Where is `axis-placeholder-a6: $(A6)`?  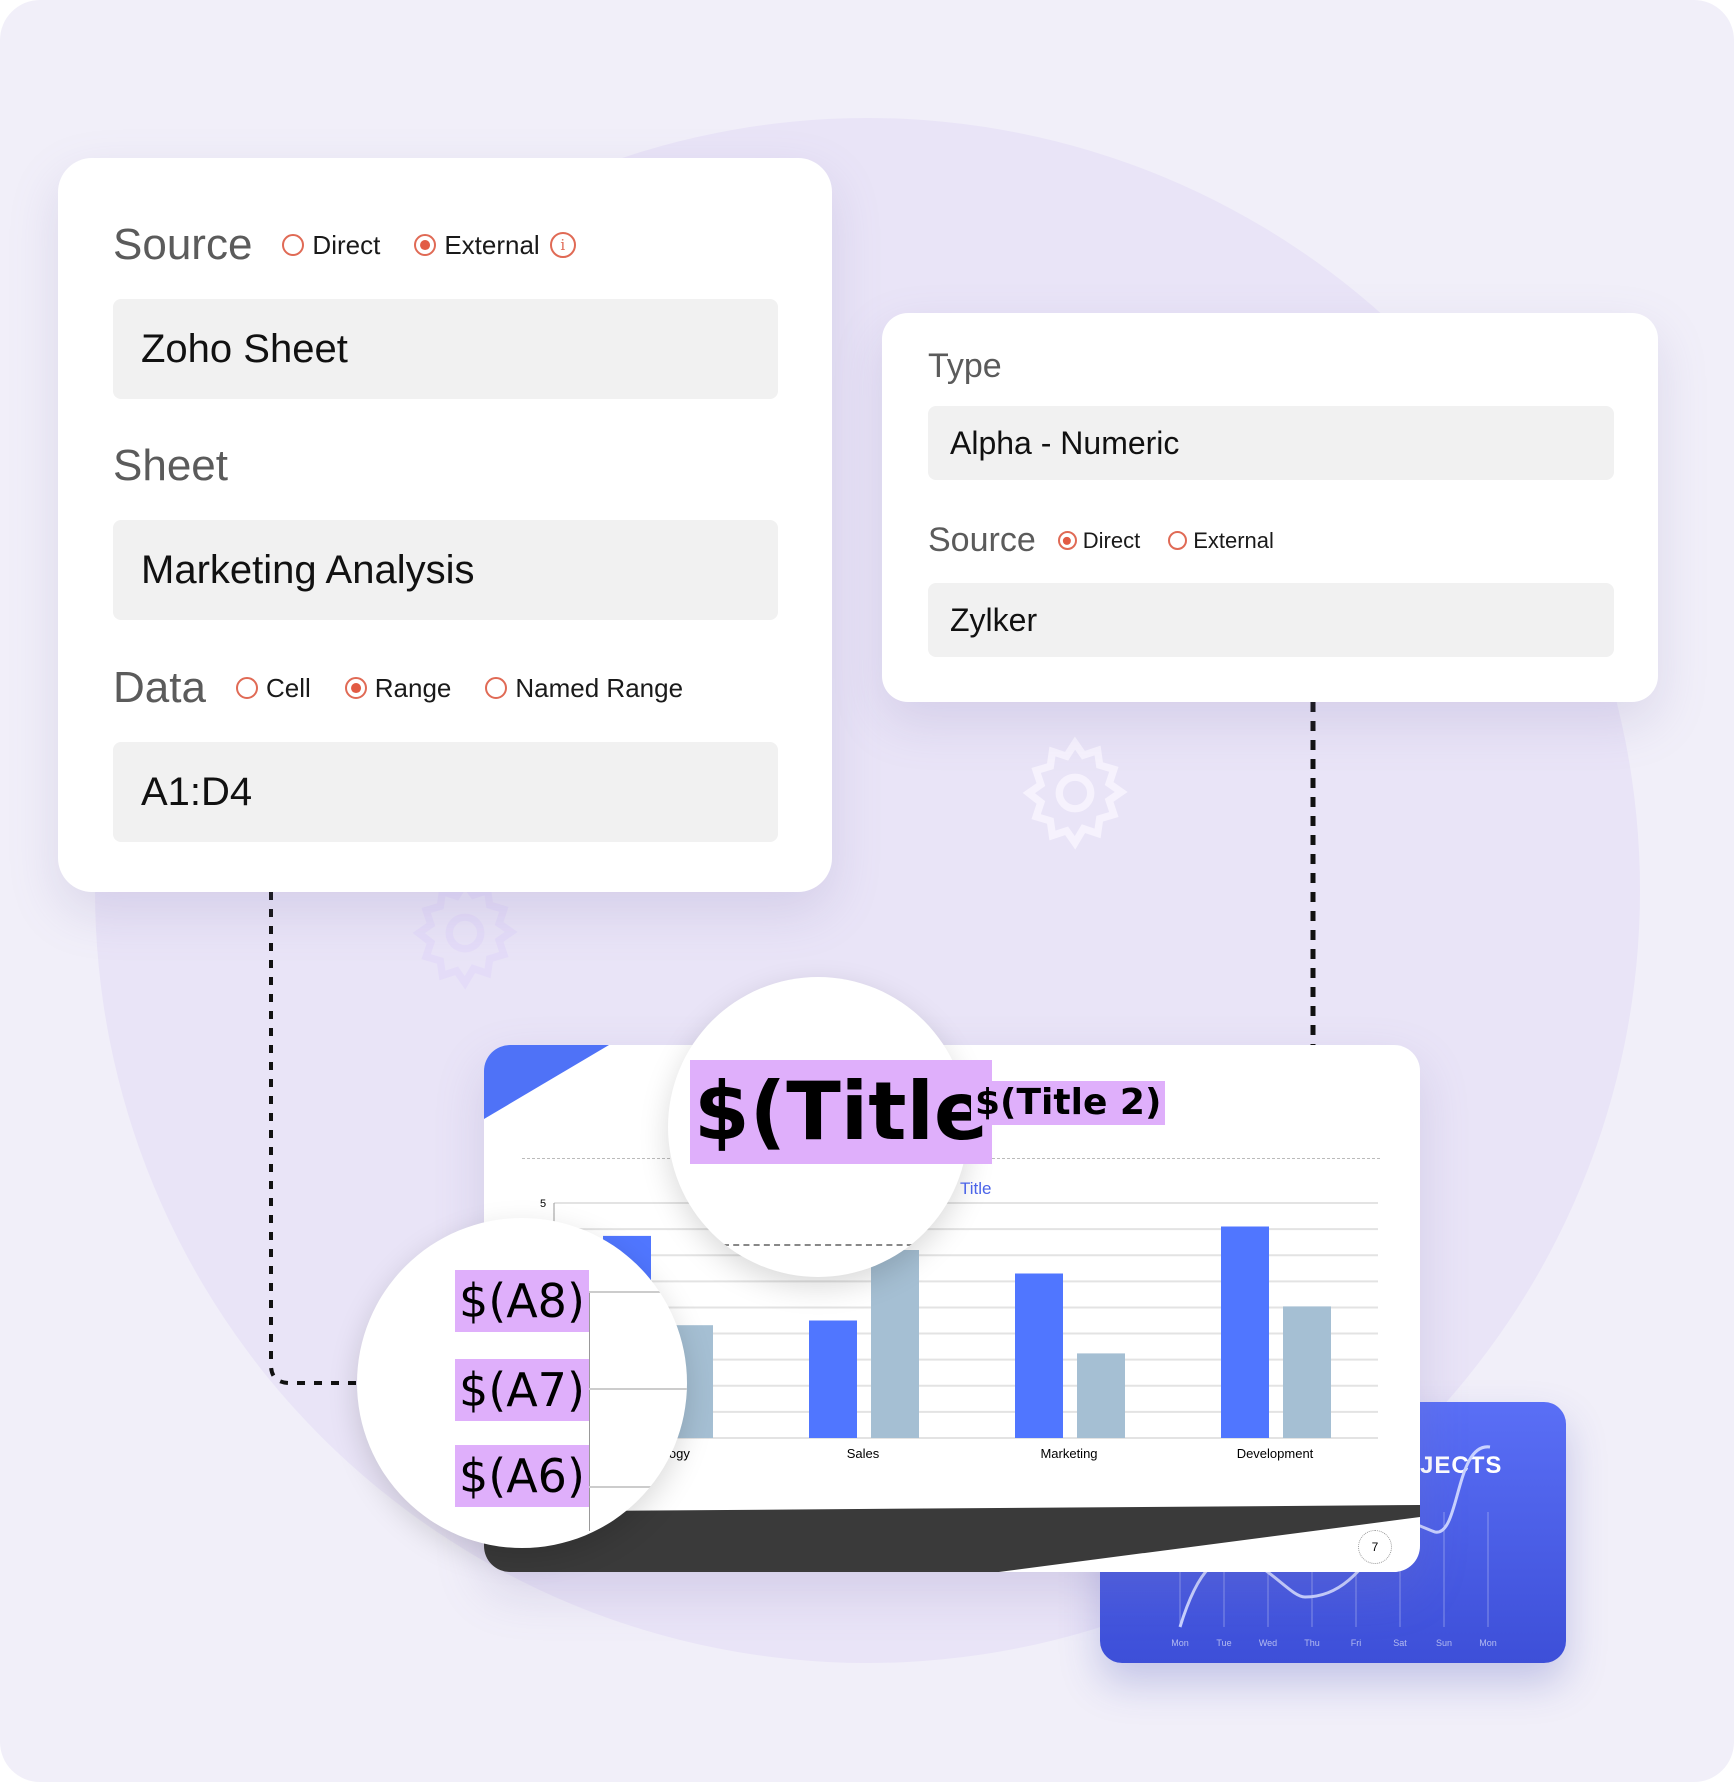 axis-placeholder-a6: $(A6) is located at coordinates (522, 1476).